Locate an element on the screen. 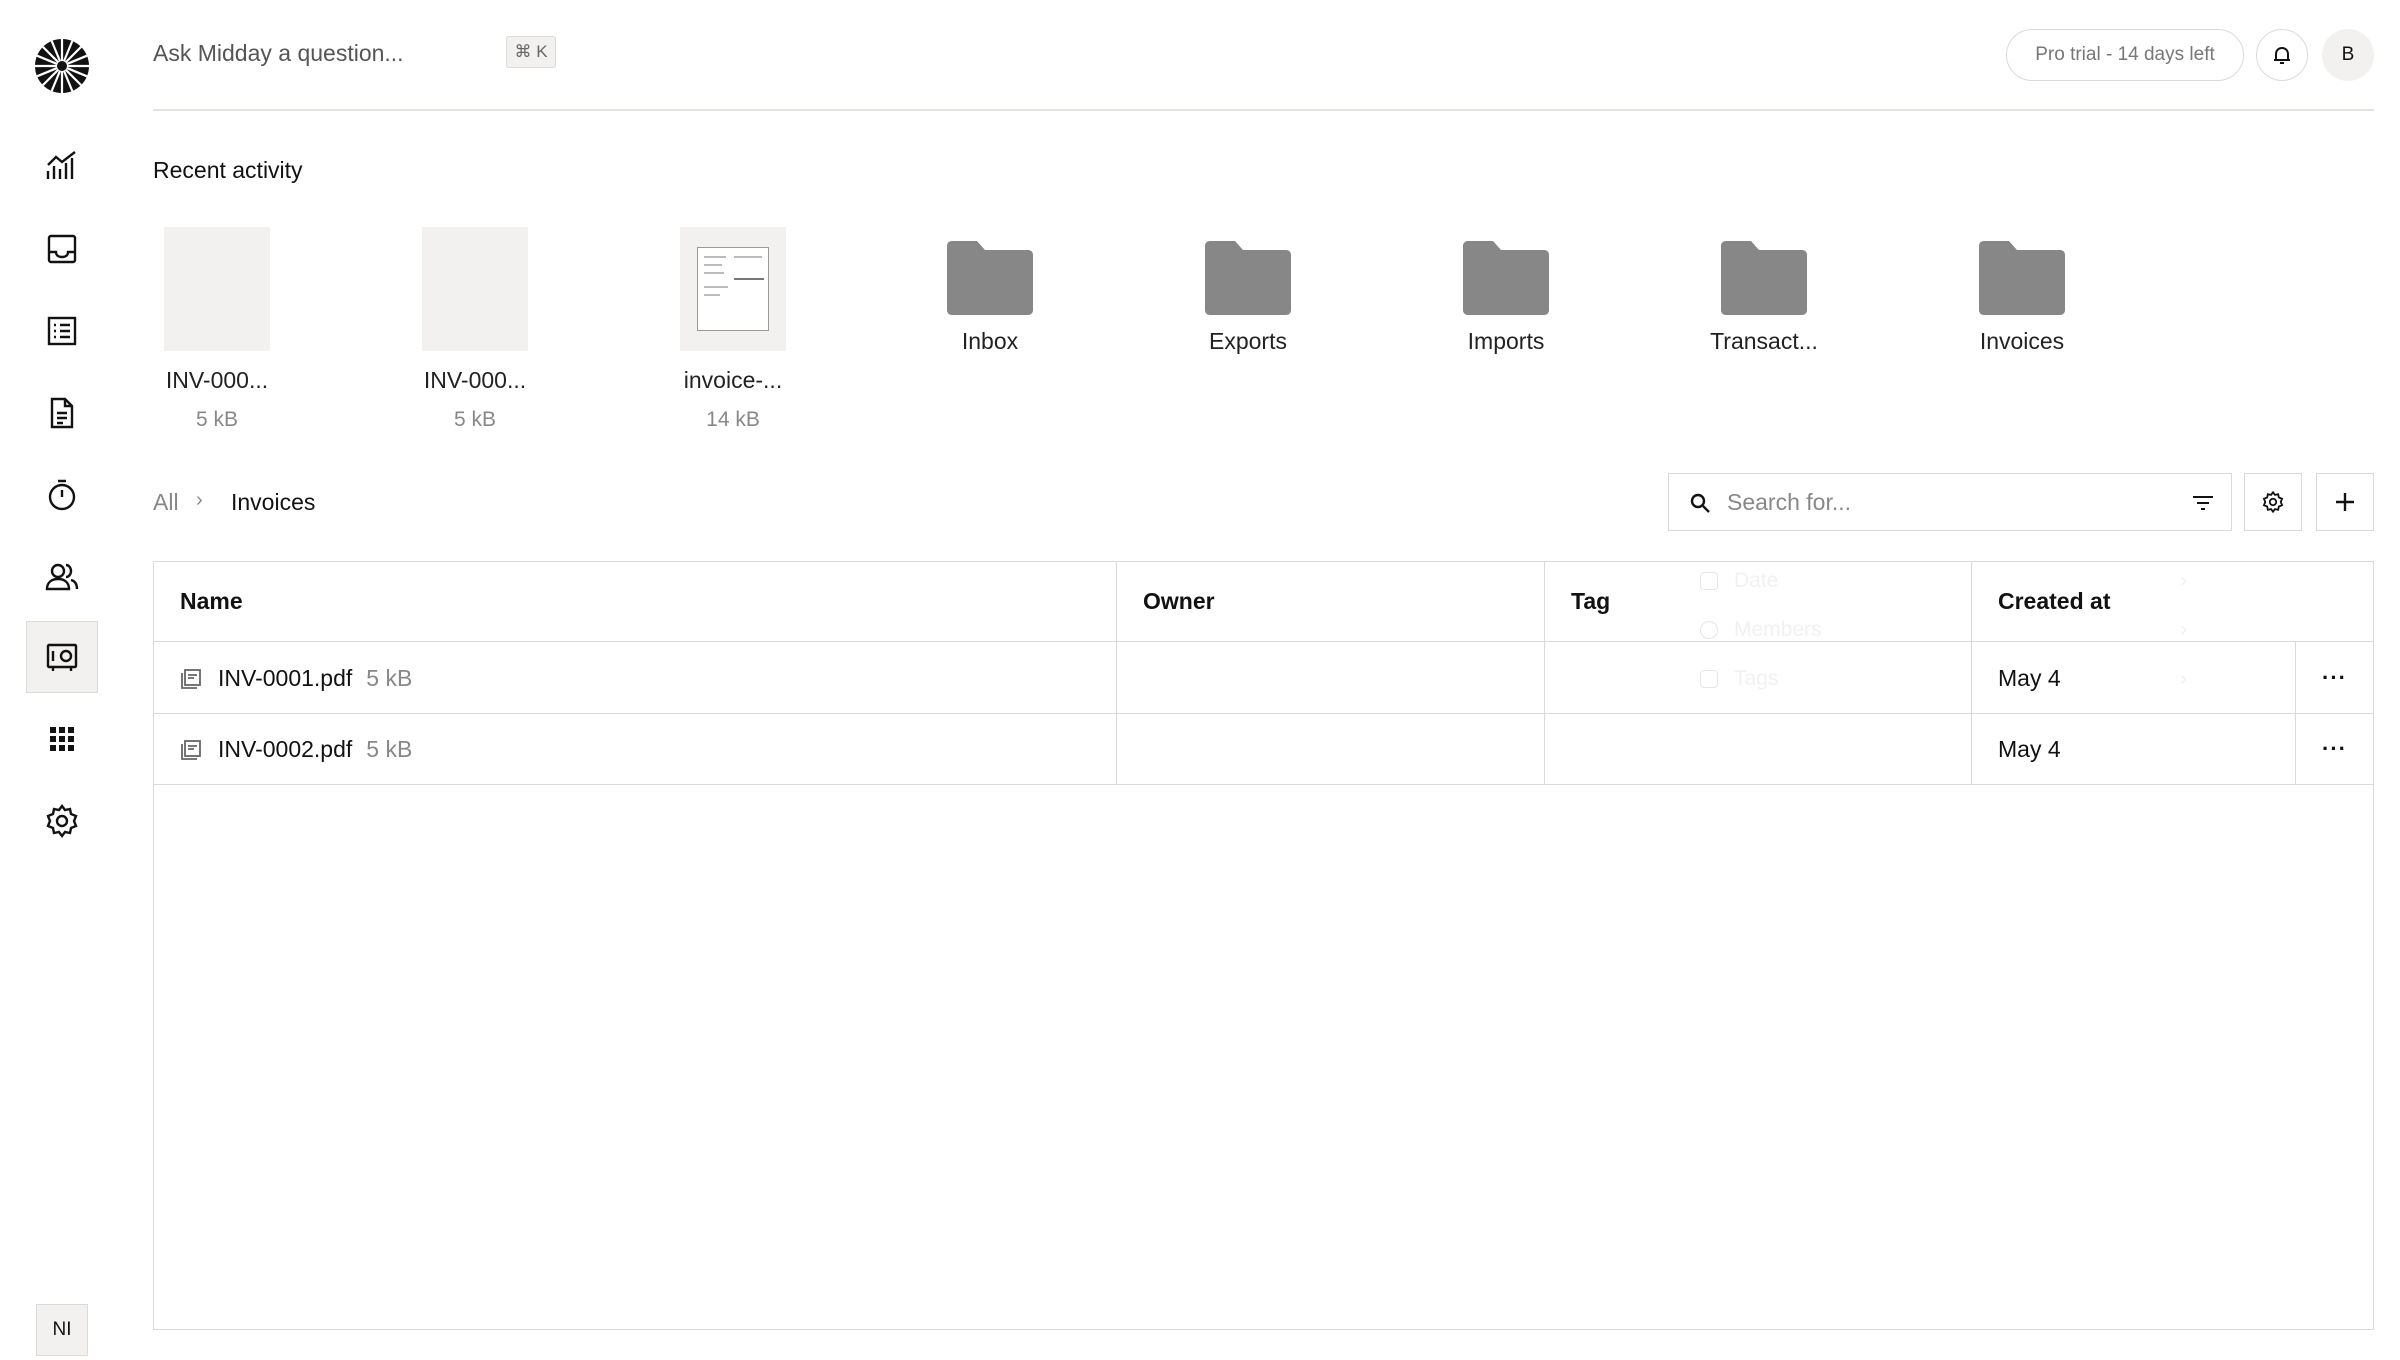  file-name-cell: INV-0001.pdf 5 kB is located at coordinates (296, 678).